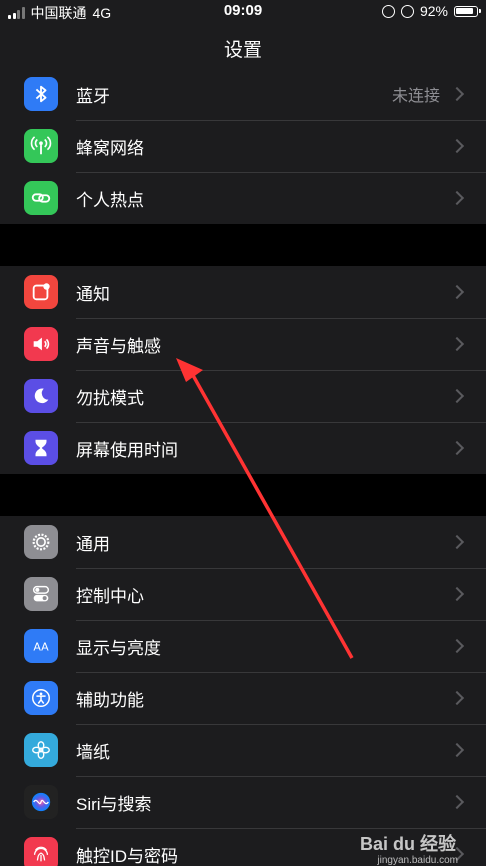 The height and width of the screenshot is (866, 486). What do you see at coordinates (243, 94) in the screenshot?
I see `settings-row-bluetooth: 蓝牙 未连接` at bounding box center [243, 94].